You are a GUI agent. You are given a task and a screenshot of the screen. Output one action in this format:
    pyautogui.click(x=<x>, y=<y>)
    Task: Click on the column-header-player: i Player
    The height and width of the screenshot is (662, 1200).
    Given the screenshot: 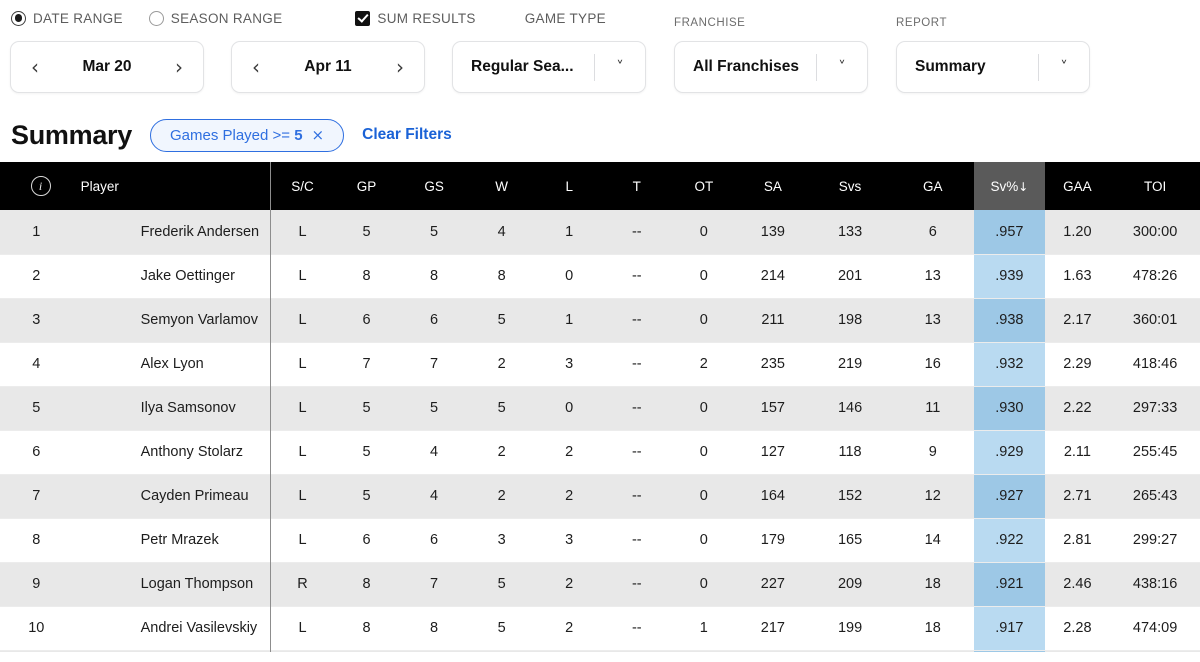 What is the action you would take?
    pyautogui.click(x=151, y=186)
    